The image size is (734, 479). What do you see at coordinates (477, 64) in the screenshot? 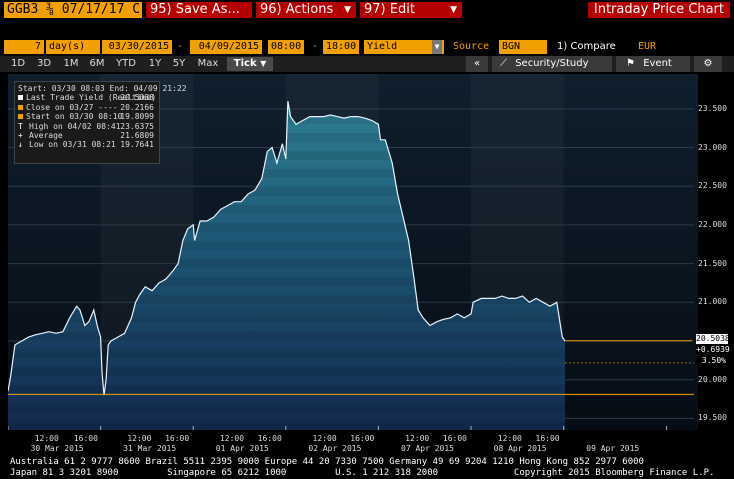
I see `collapse-button: «` at bounding box center [477, 64].